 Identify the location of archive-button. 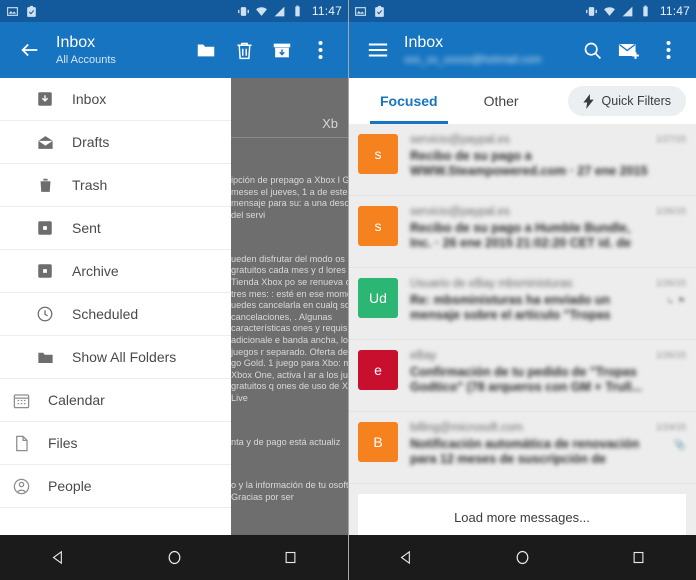
(282, 50).